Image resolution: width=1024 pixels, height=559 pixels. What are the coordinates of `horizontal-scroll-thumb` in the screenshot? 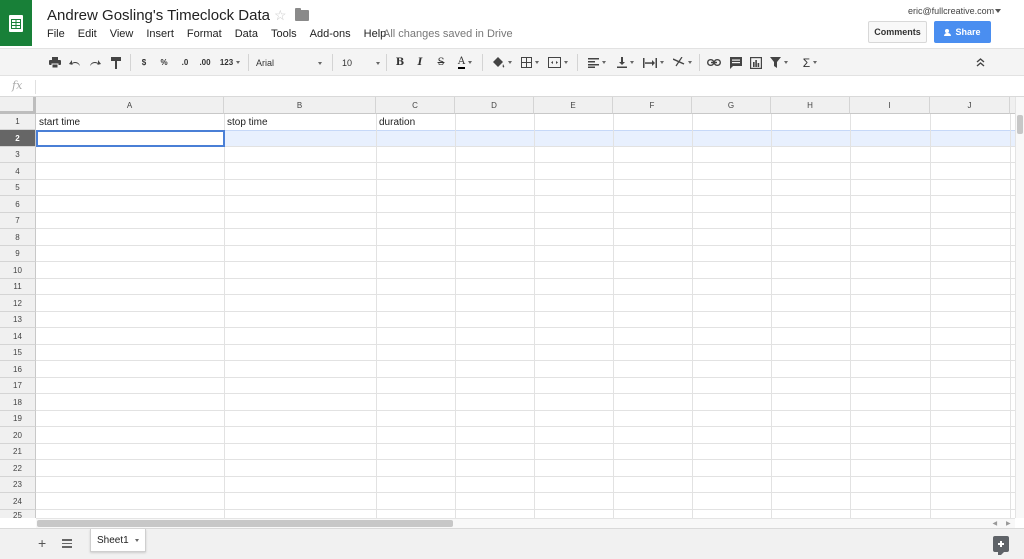 It's located at (245, 523).